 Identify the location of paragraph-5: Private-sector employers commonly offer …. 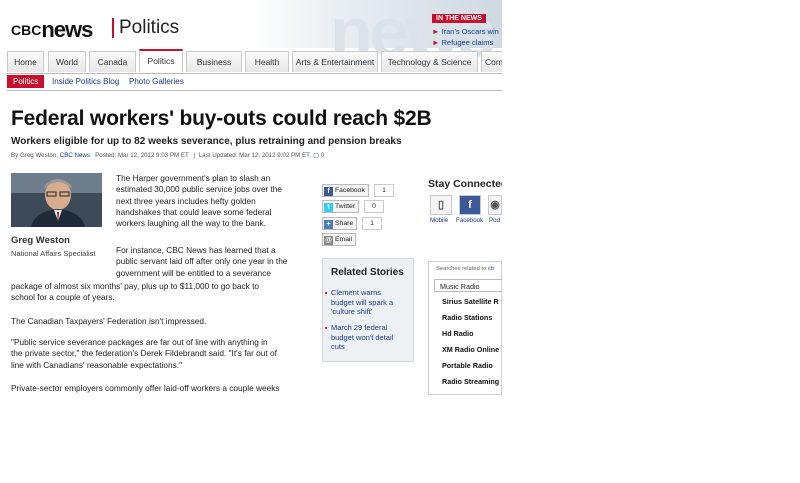
(145, 388).